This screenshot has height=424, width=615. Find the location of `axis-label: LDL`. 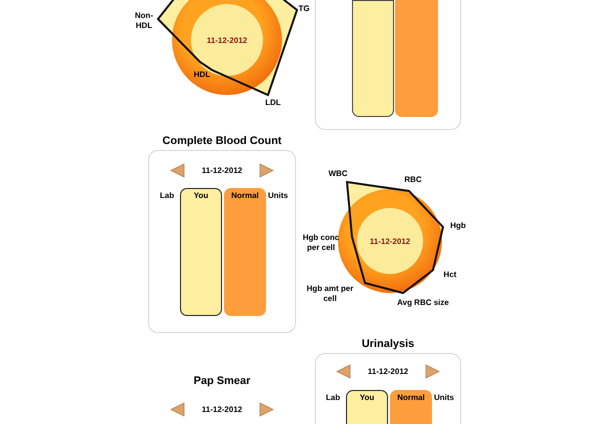

axis-label: LDL is located at coordinates (273, 103).